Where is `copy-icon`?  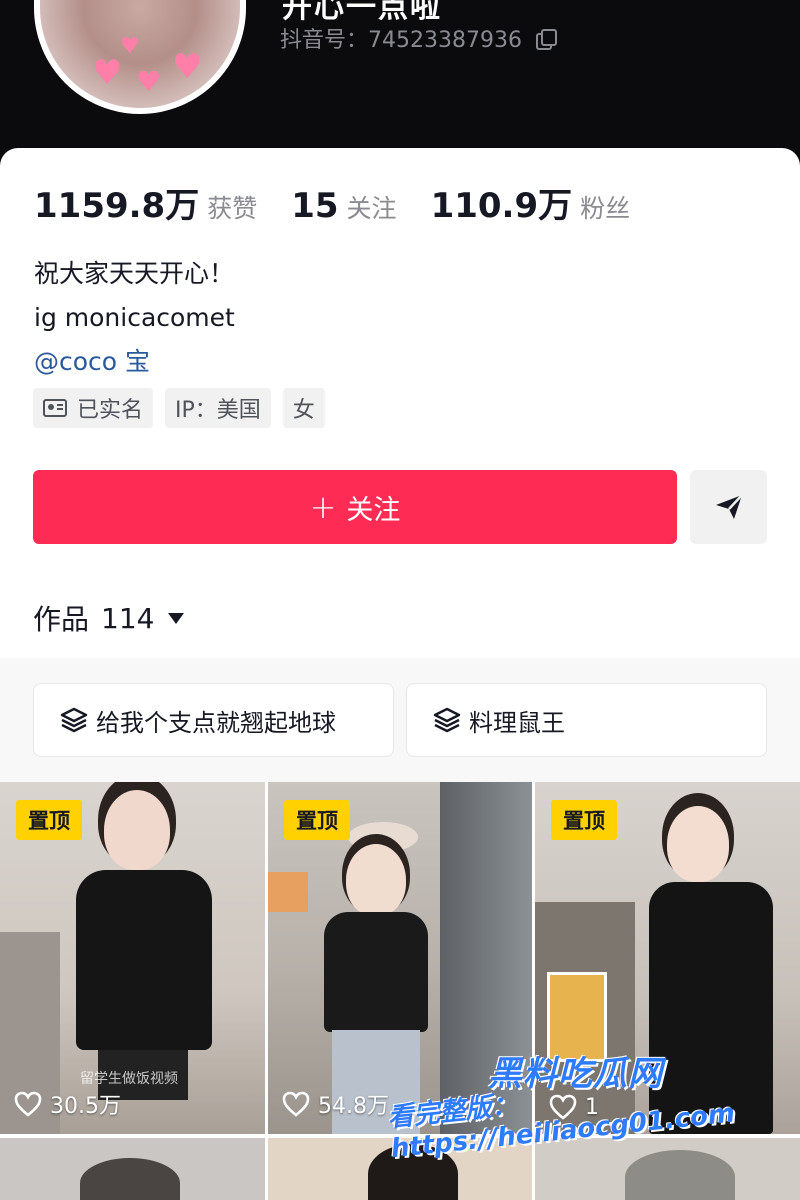
copy-icon is located at coordinates (546, 39).